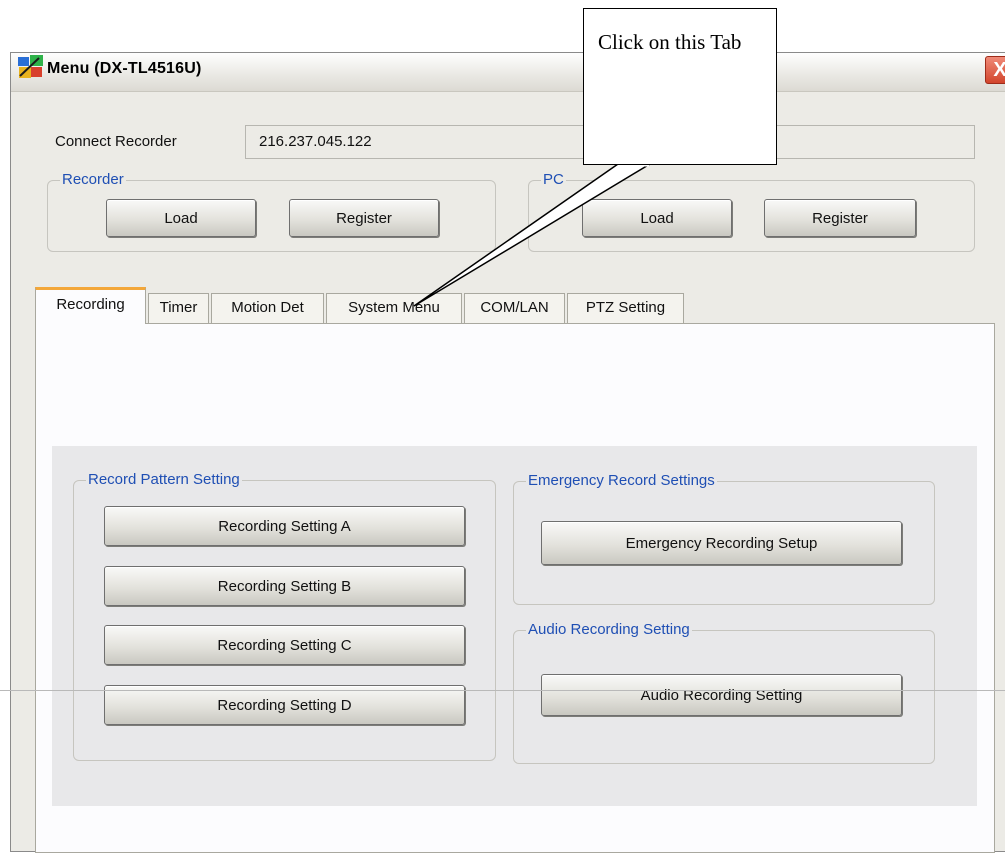 This screenshot has height=853, width=1005. What do you see at coordinates (267, 308) in the screenshot?
I see `tab-motion-det: Motion Det` at bounding box center [267, 308].